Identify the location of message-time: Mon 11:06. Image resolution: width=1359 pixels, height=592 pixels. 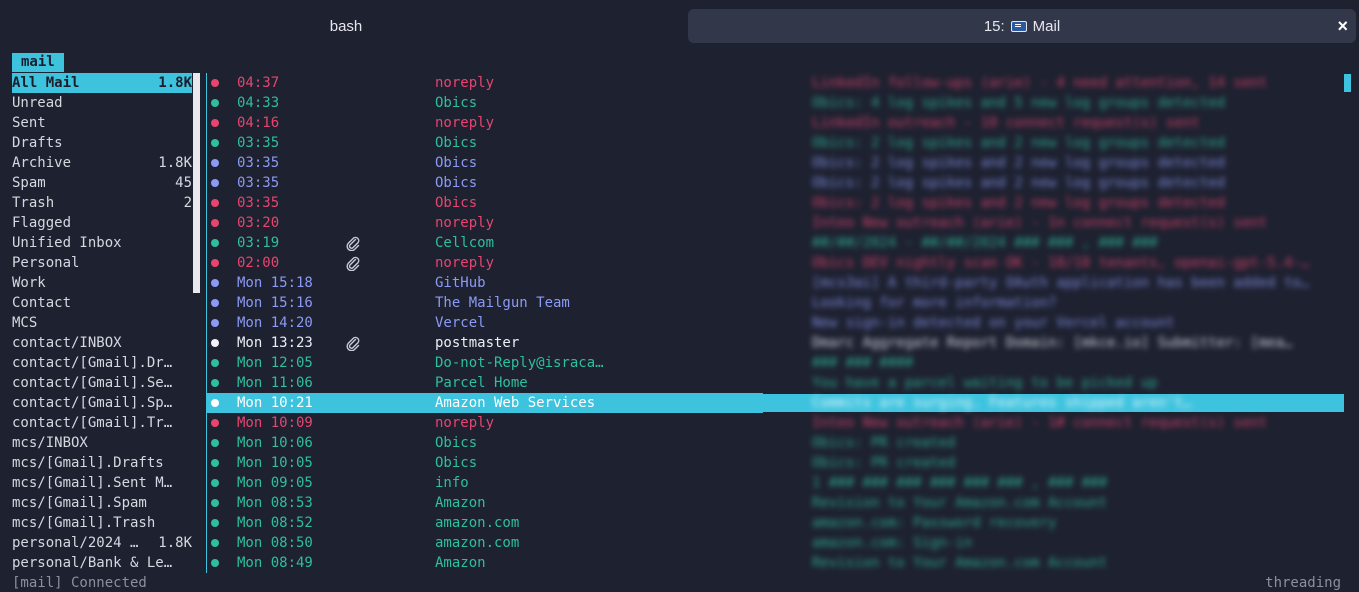
(275, 383).